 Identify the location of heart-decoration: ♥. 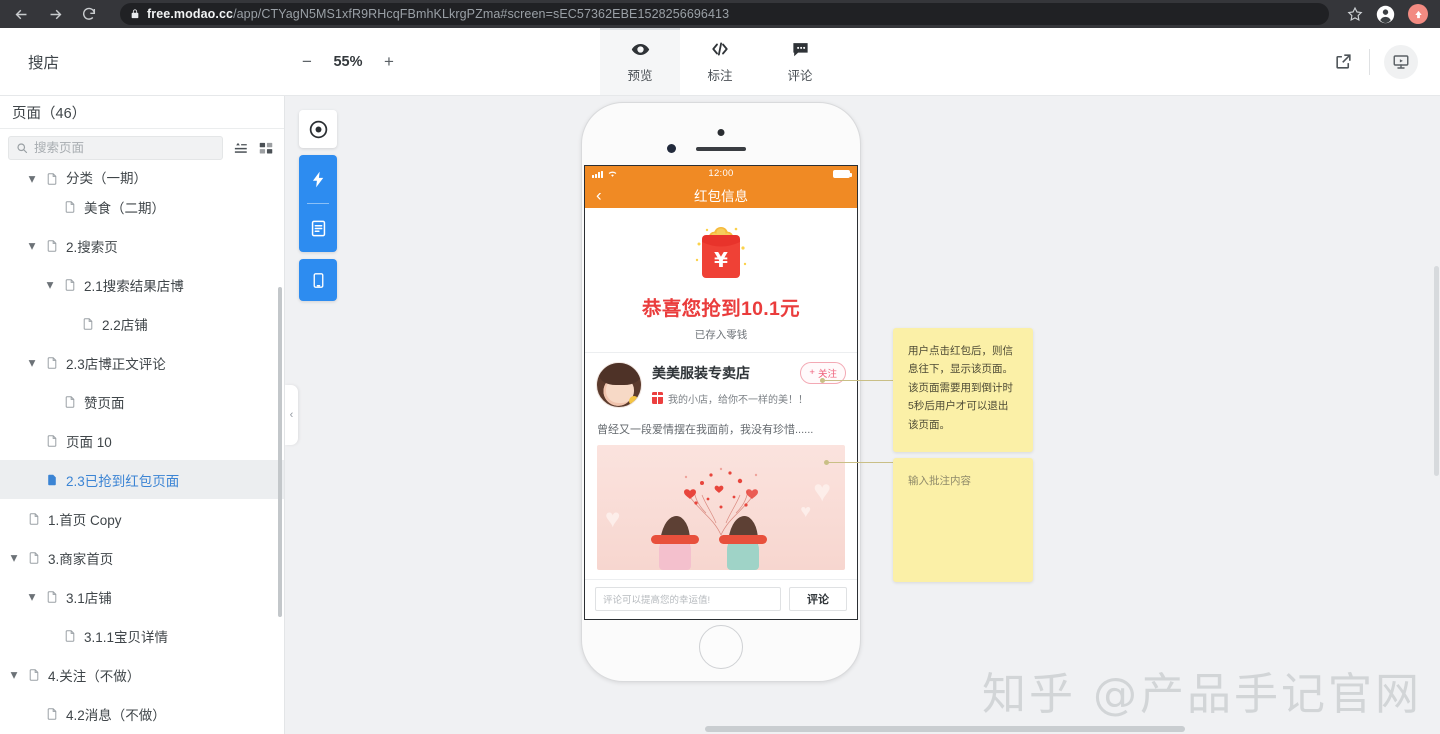
(805, 511).